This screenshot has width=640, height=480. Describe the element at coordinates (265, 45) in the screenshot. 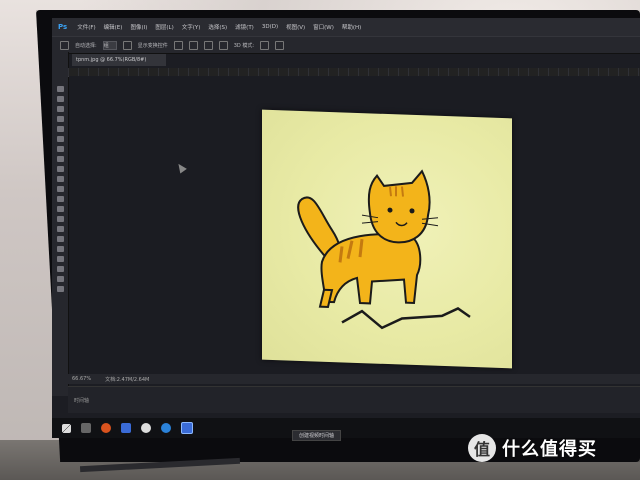

I see `3d-rotate-icon` at that location.